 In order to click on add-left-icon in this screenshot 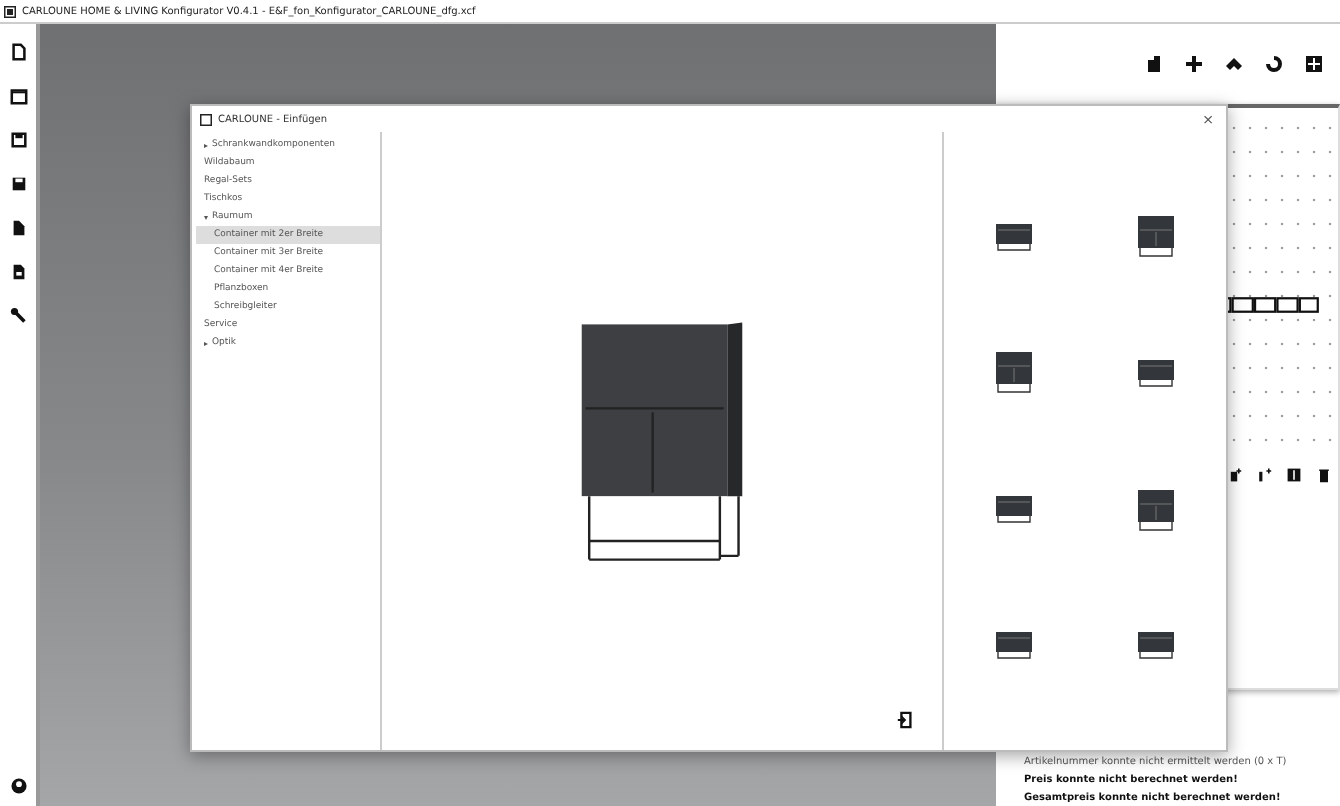, I will do `click(1234, 475)`.